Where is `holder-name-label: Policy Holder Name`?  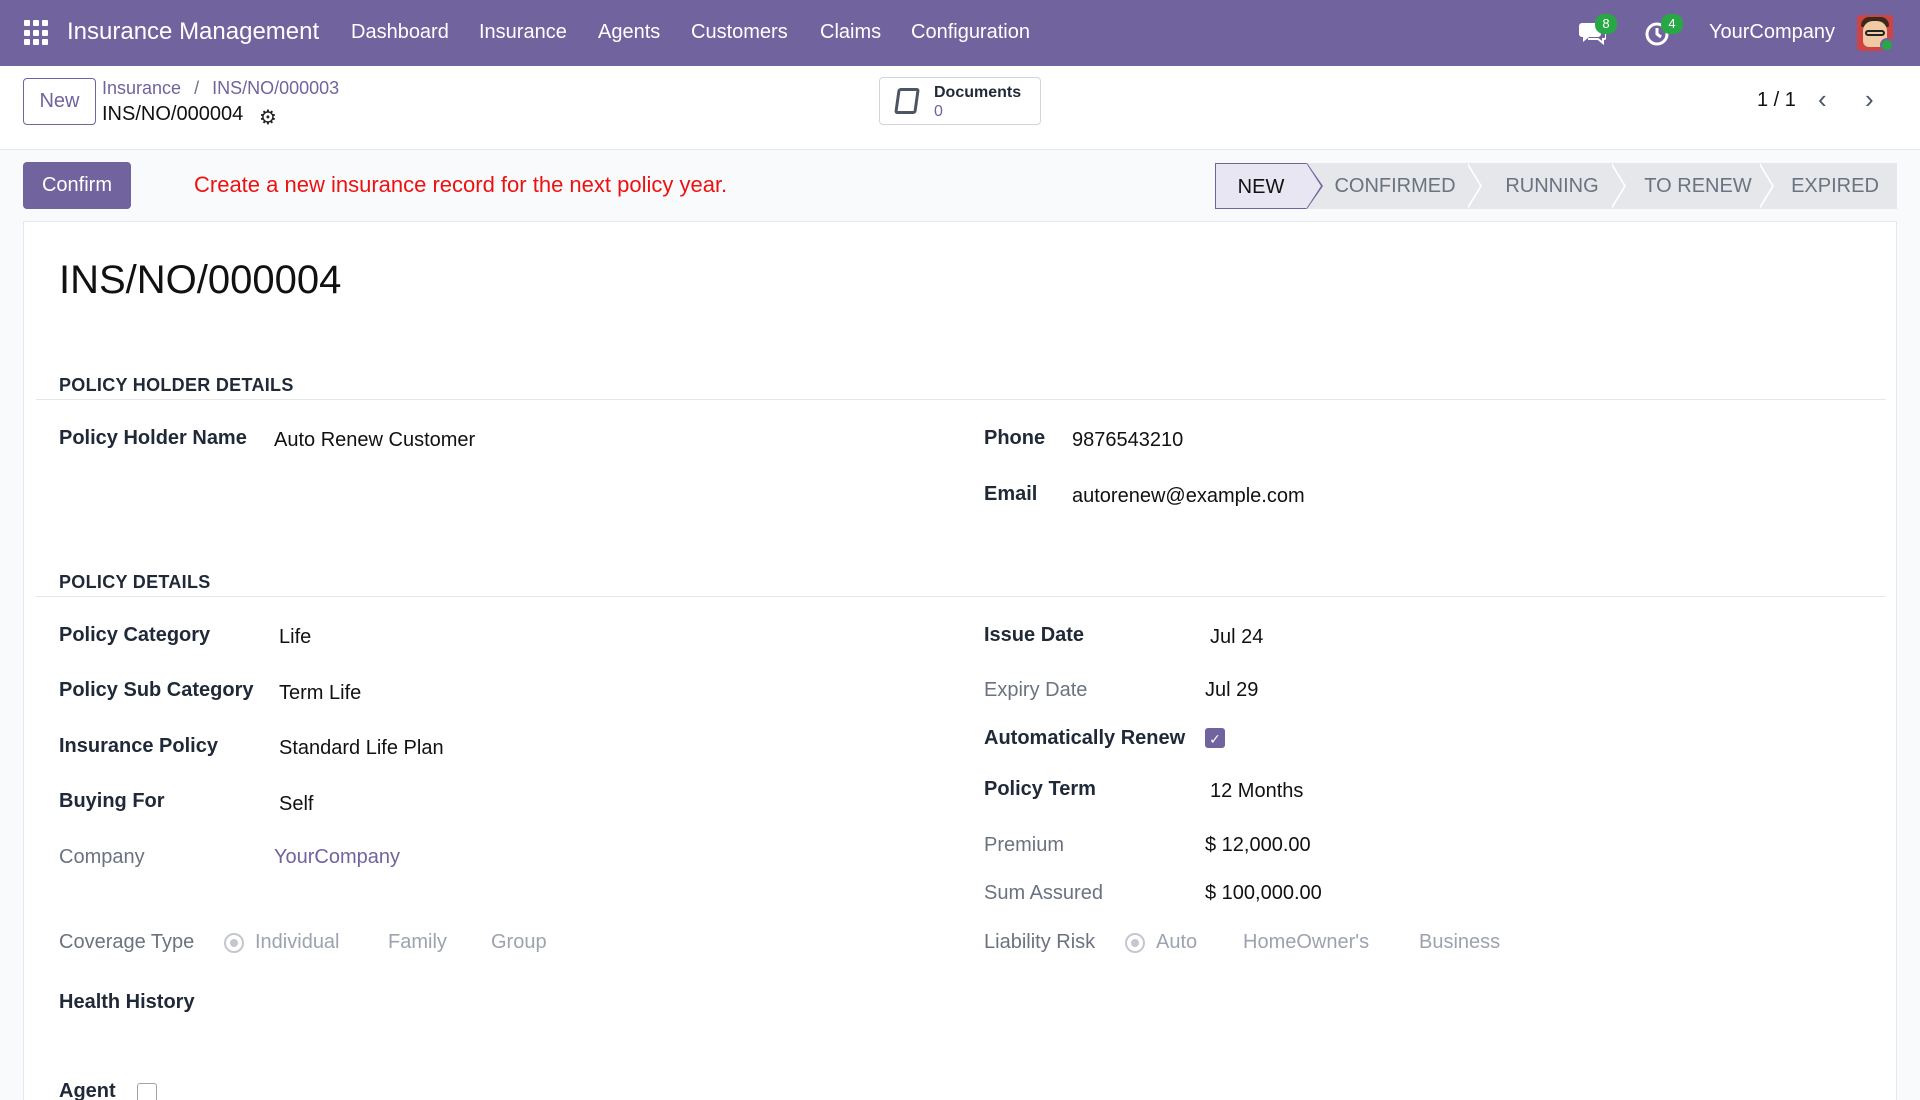
holder-name-label: Policy Holder Name is located at coordinates (153, 438).